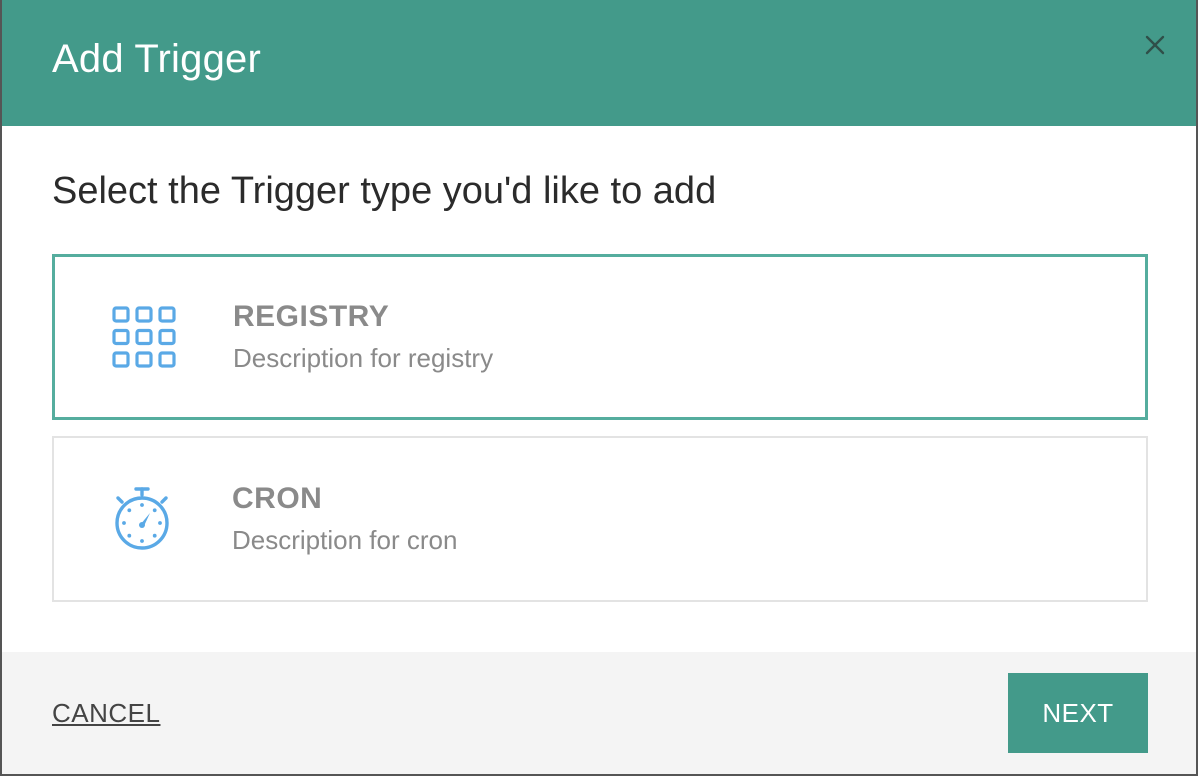 The width and height of the screenshot is (1198, 776). Describe the element at coordinates (1078, 713) in the screenshot. I see `next-button: NEXT` at that location.